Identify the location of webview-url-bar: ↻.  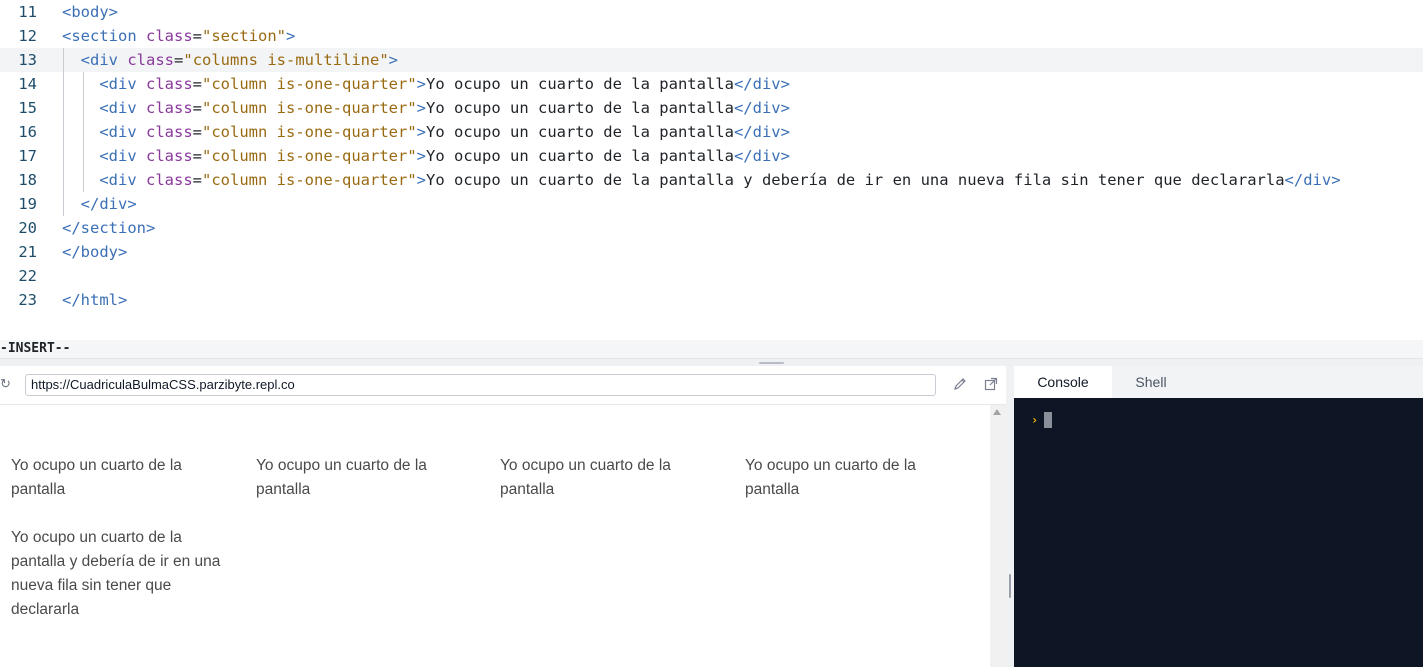
(503, 385).